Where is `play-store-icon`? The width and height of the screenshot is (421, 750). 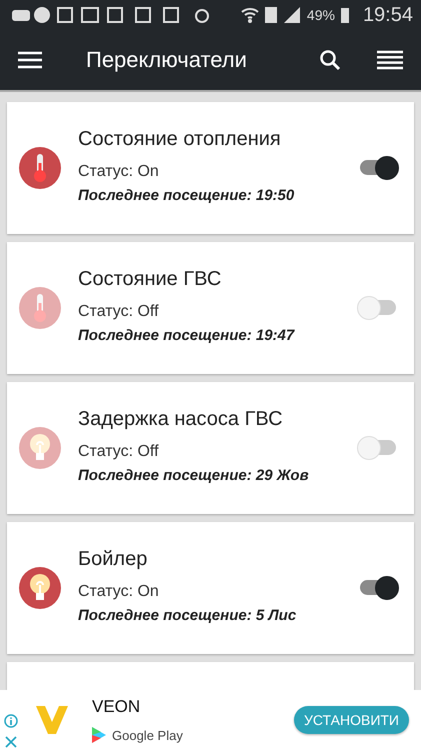 play-store-icon is located at coordinates (99, 735).